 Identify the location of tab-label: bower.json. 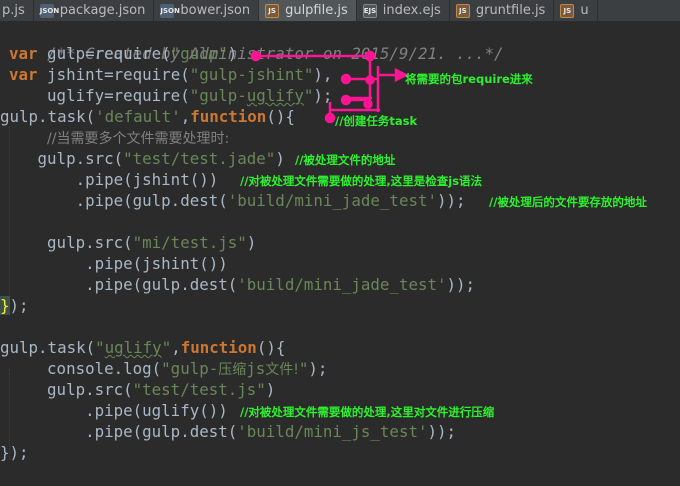
(215, 10).